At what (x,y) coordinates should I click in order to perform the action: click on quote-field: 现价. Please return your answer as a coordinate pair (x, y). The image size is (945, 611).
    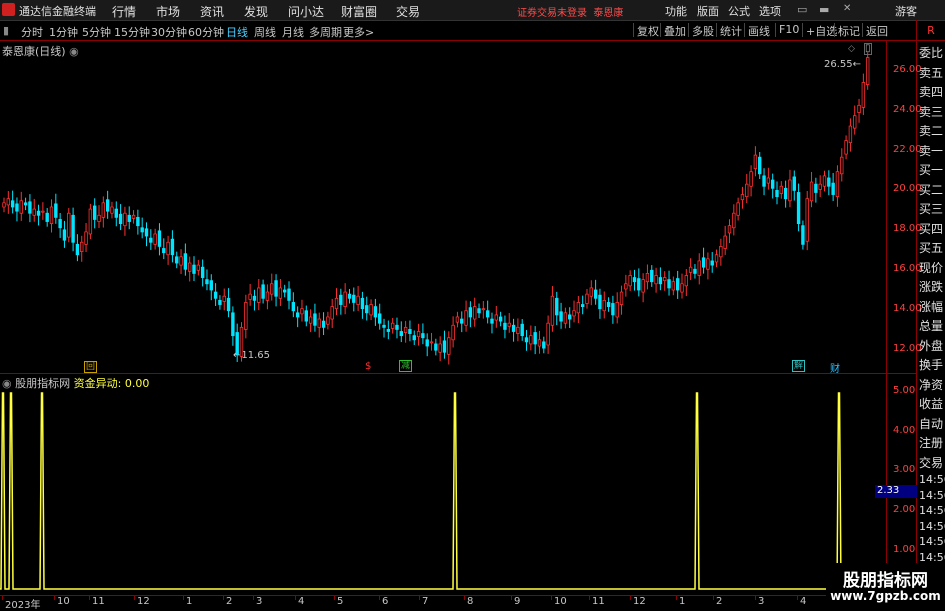
    Looking at the image, I should click on (931, 267).